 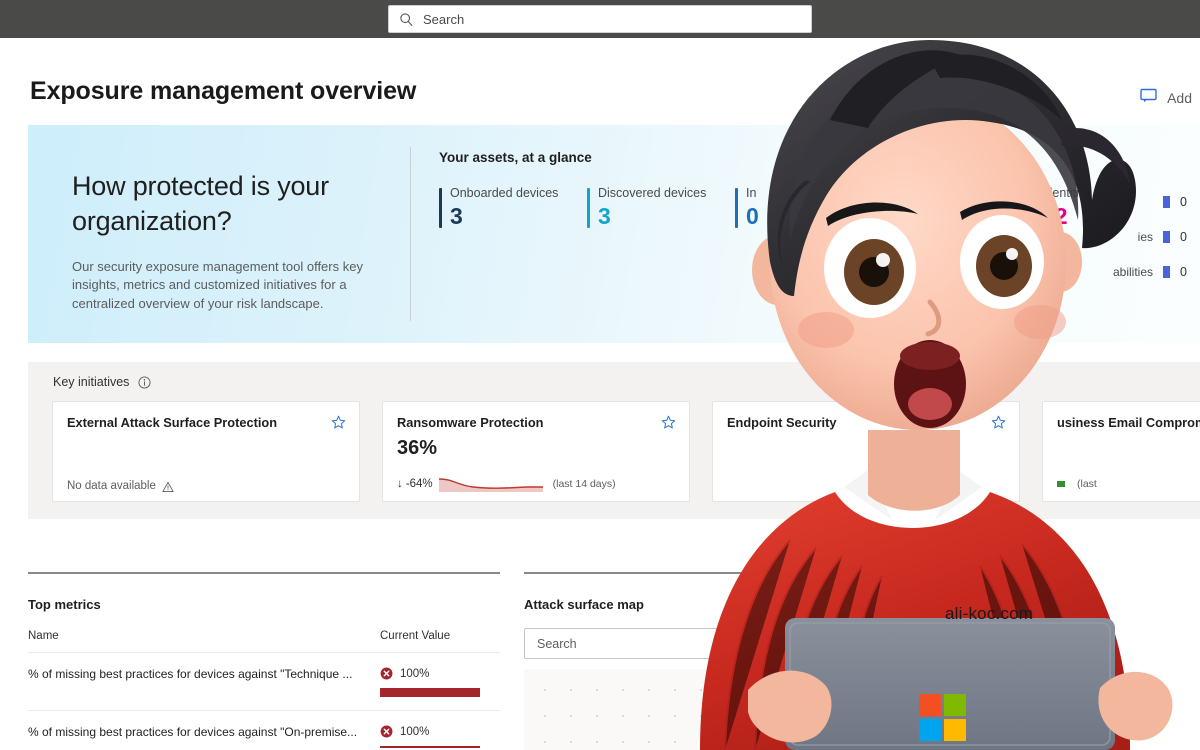 I want to click on key-initiatives-title: Key initiatives, so click(x=91, y=382).